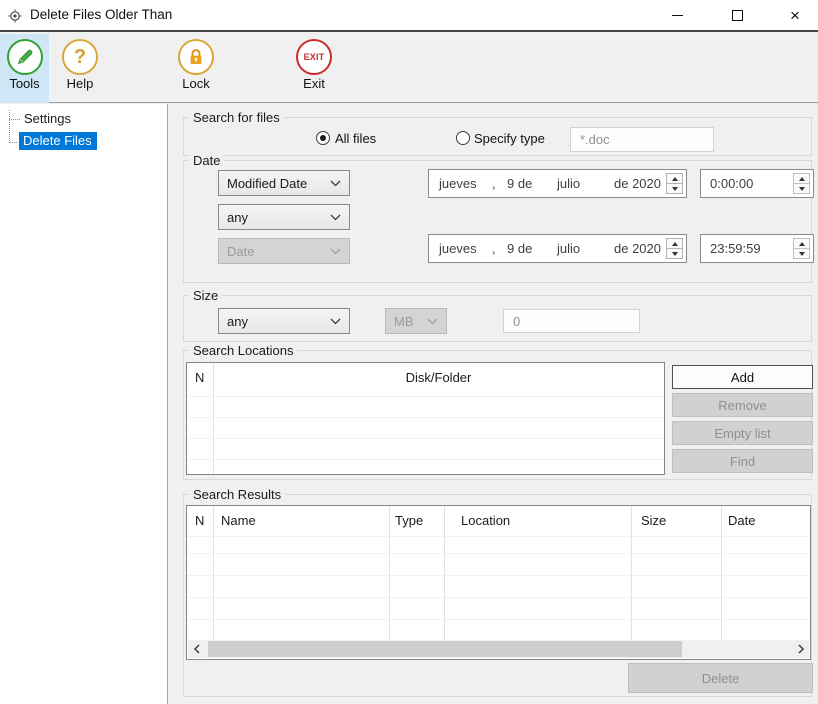 The height and width of the screenshot is (704, 818). I want to click on titlebar: Delete Files Older Than ×, so click(409, 16).